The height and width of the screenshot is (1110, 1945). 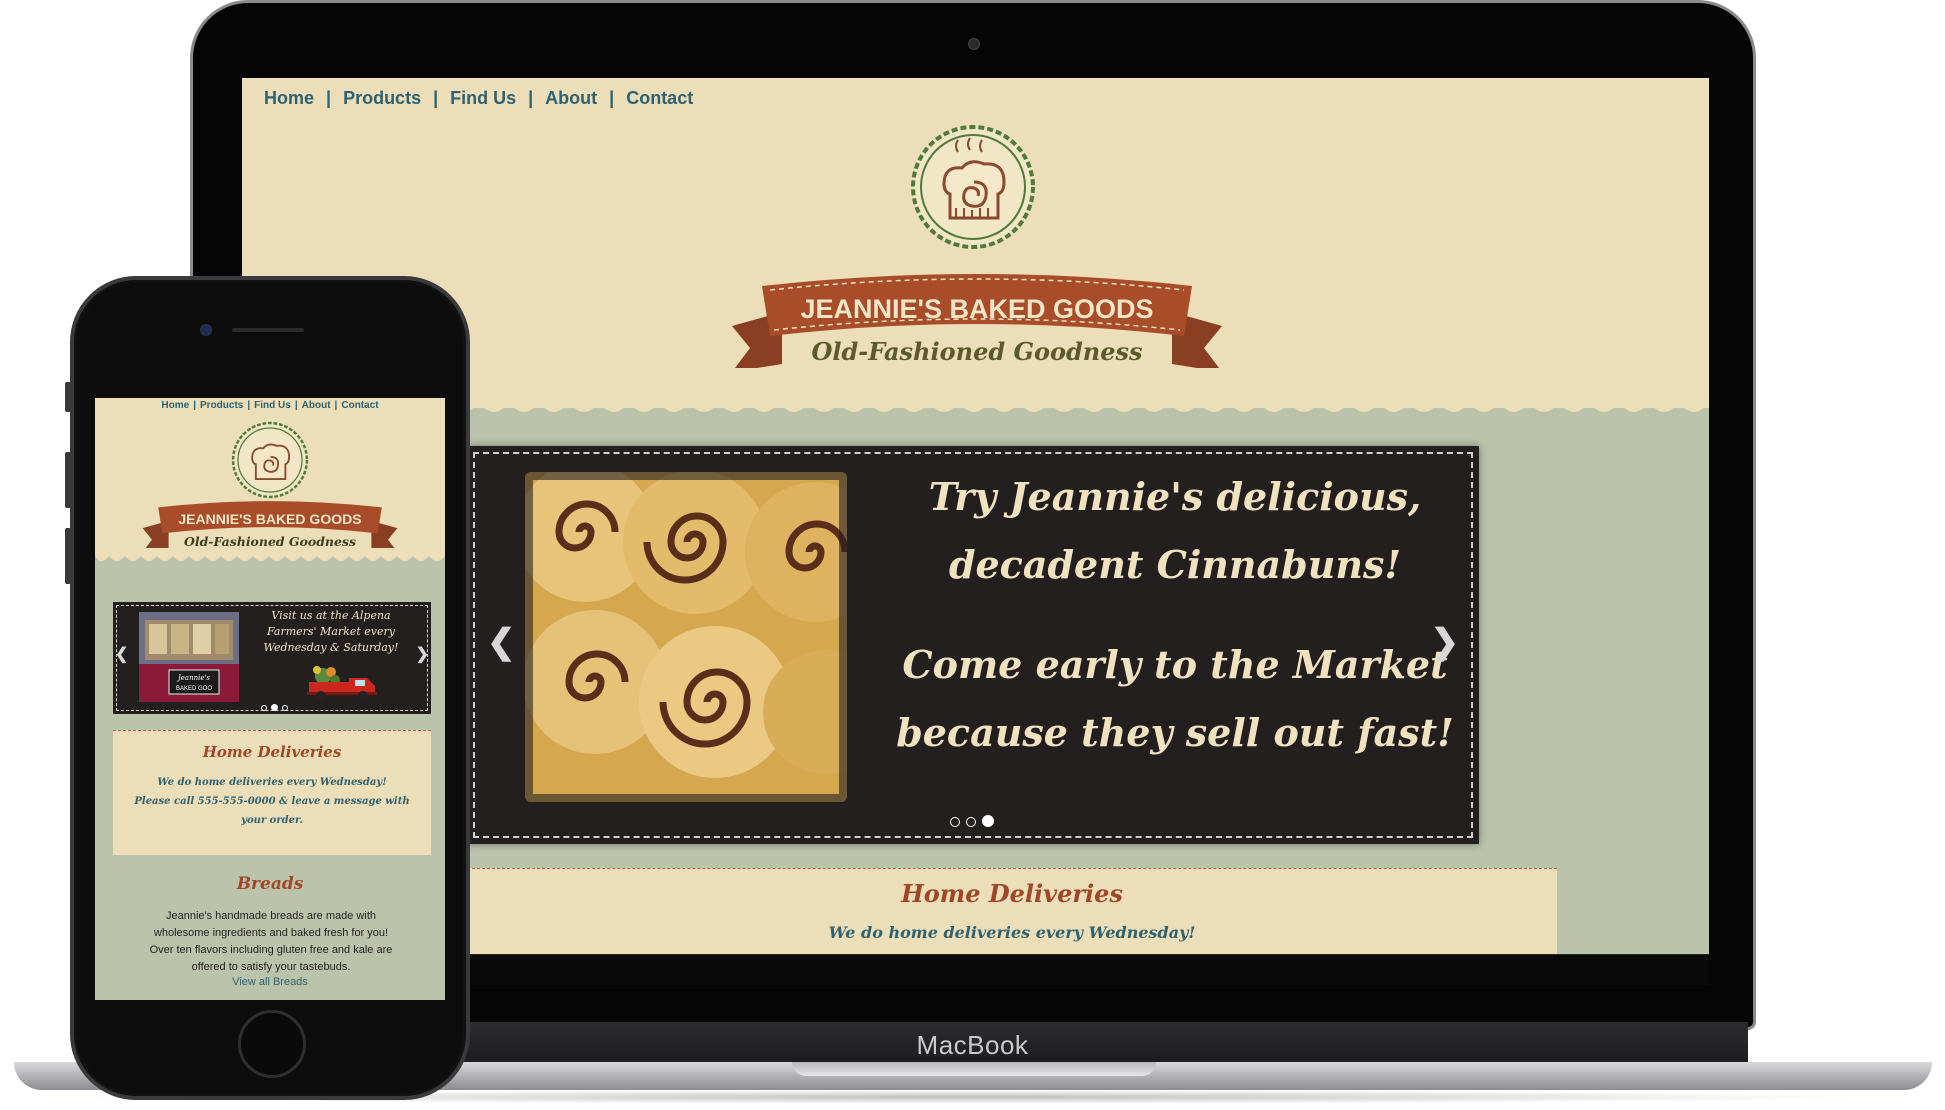 I want to click on deliveries-text: We do home deliveries every Wednesday!, so click(x=1012, y=932).